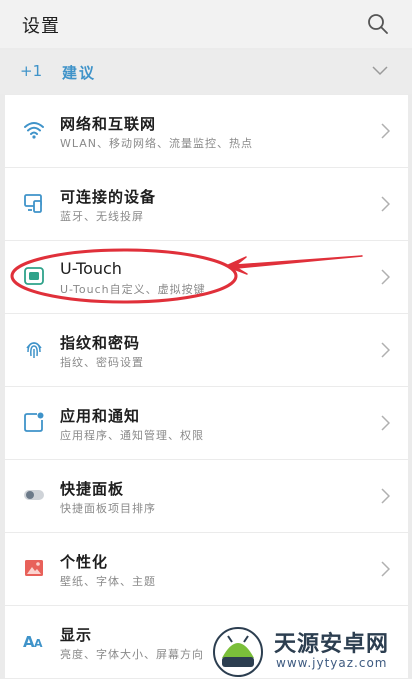 The image size is (412, 679). What do you see at coordinates (108, 197) in the screenshot?
I see `settings-item-title: 可连接的设备` at bounding box center [108, 197].